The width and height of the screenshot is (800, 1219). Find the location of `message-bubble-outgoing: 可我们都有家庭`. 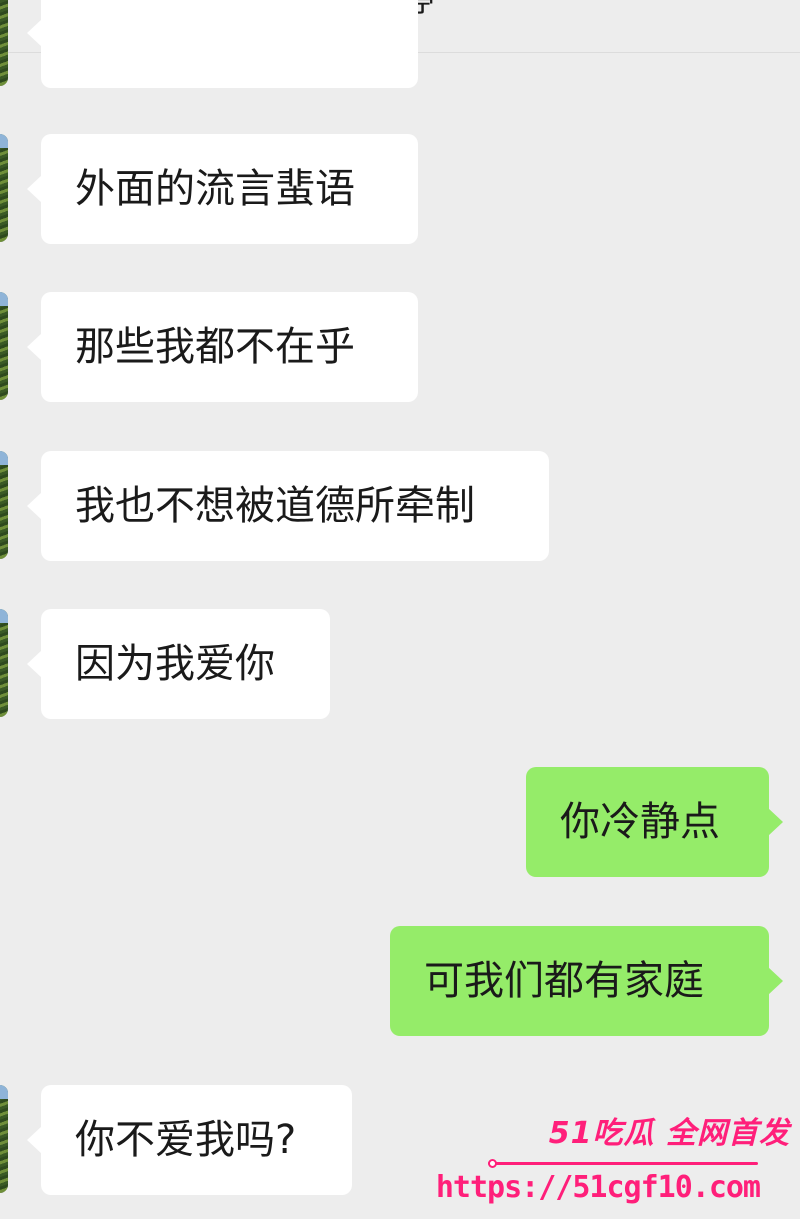

message-bubble-outgoing: 可我们都有家庭 is located at coordinates (586, 981).